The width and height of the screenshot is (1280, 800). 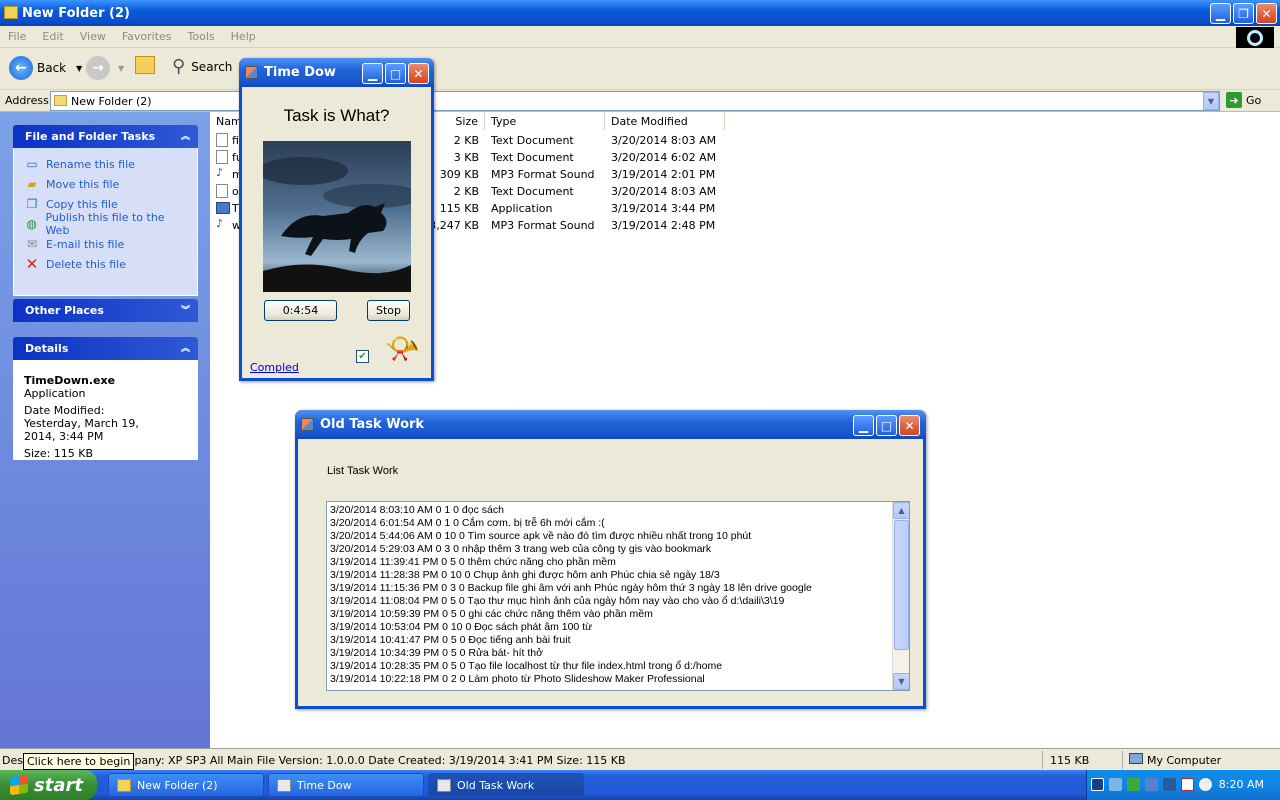 What do you see at coordinates (545, 121) in the screenshot?
I see `column-type: Type` at bounding box center [545, 121].